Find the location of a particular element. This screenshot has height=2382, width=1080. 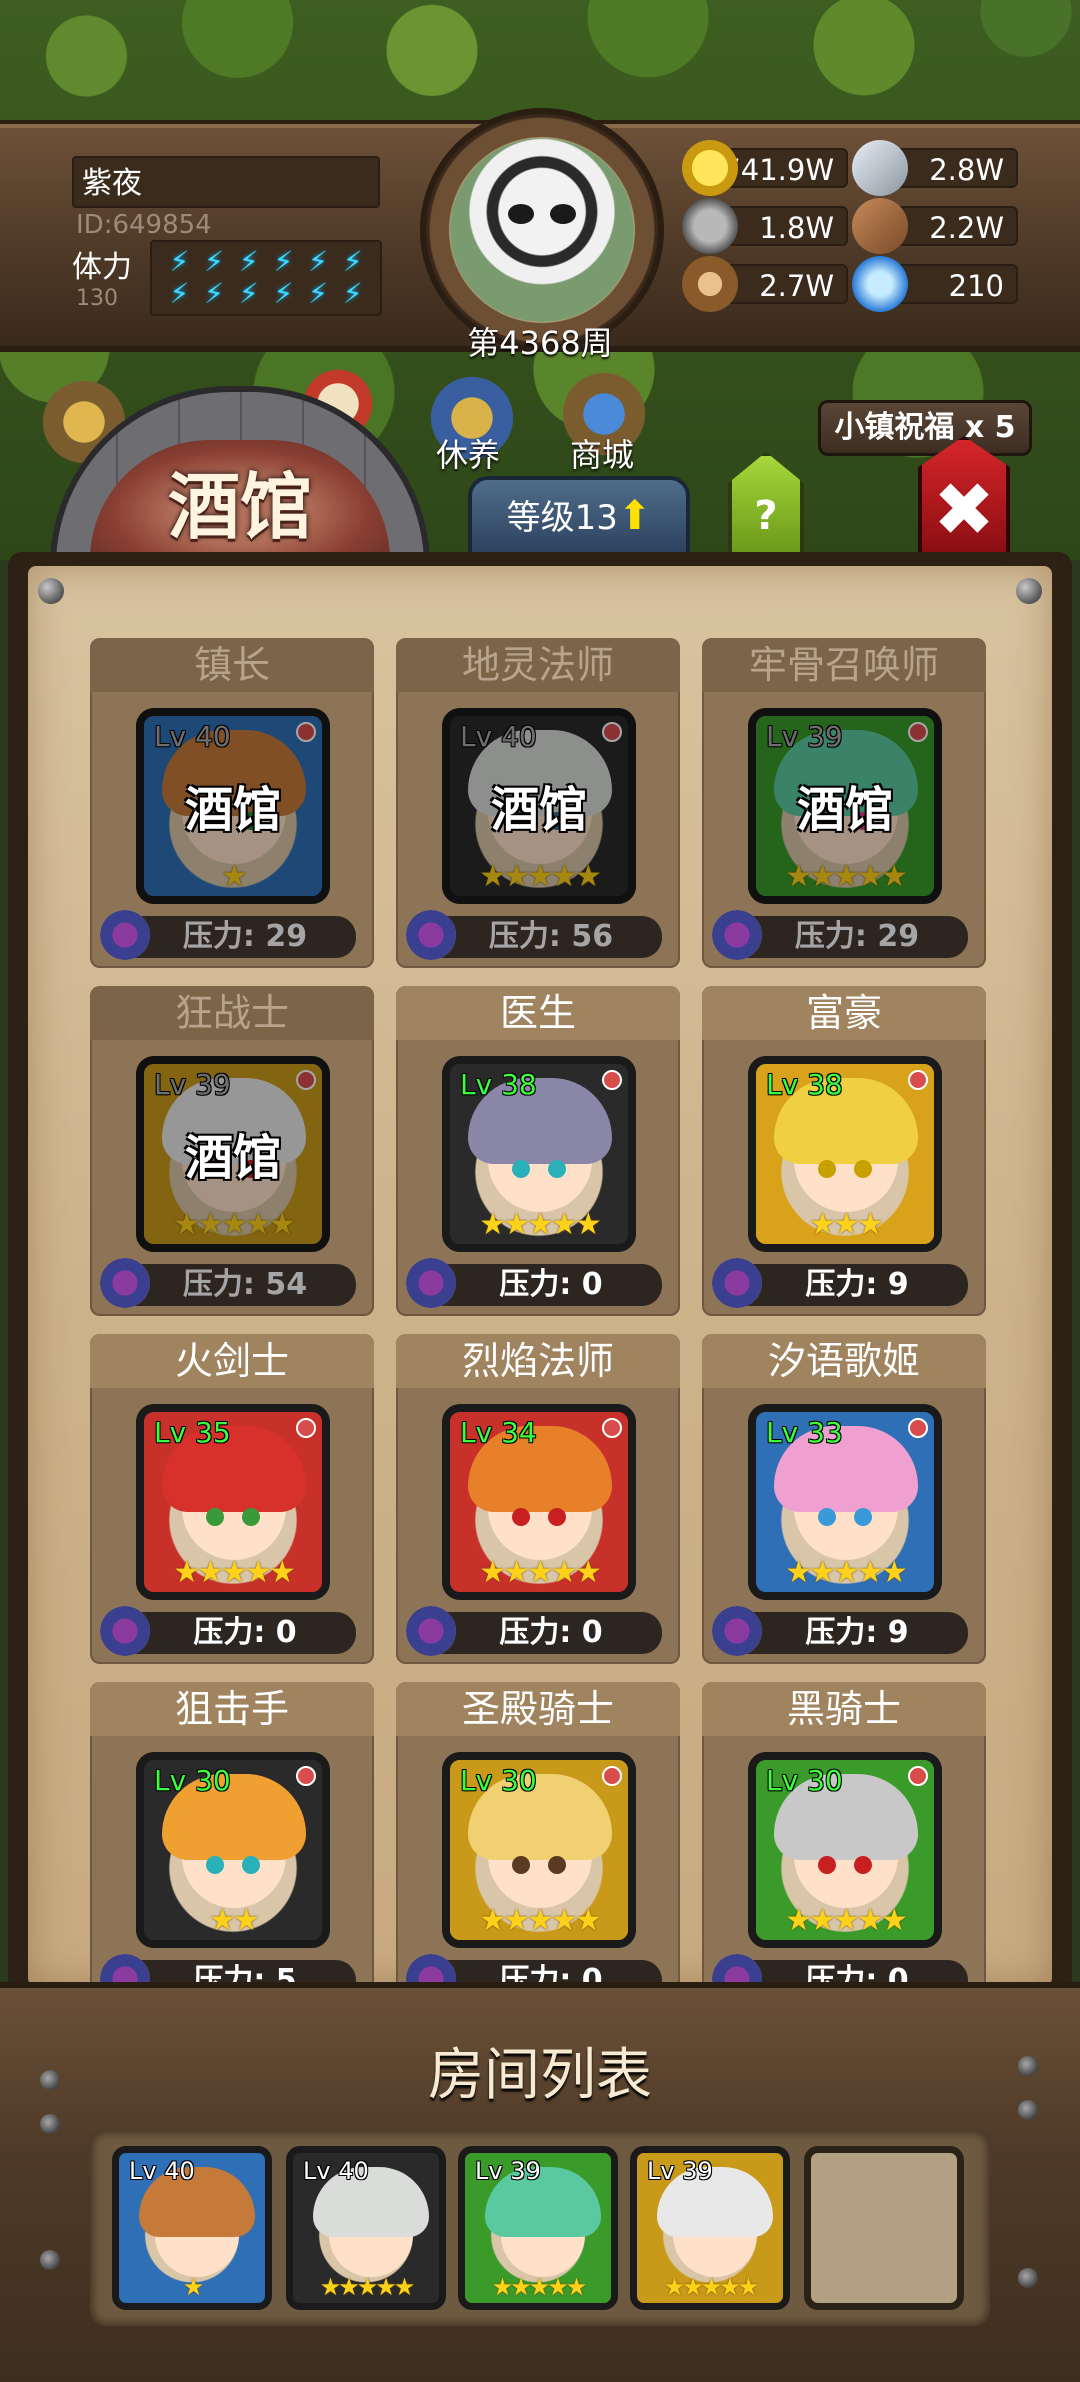

hero-card: 烈焰法师 Lv 34 ★★★★★ 压力: 0 is located at coordinates (538, 1499).